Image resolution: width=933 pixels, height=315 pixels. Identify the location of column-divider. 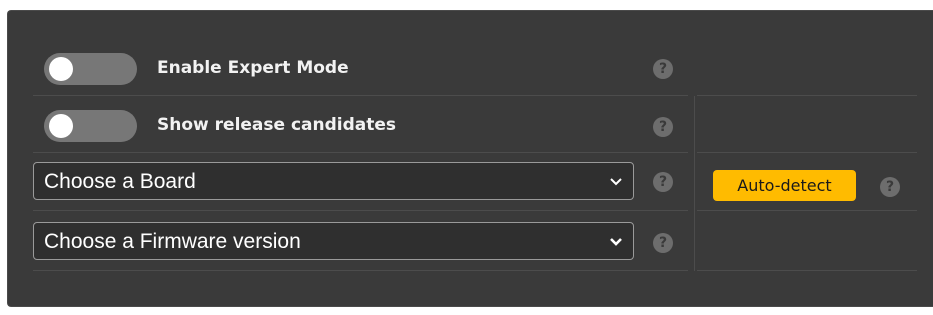
(694, 183).